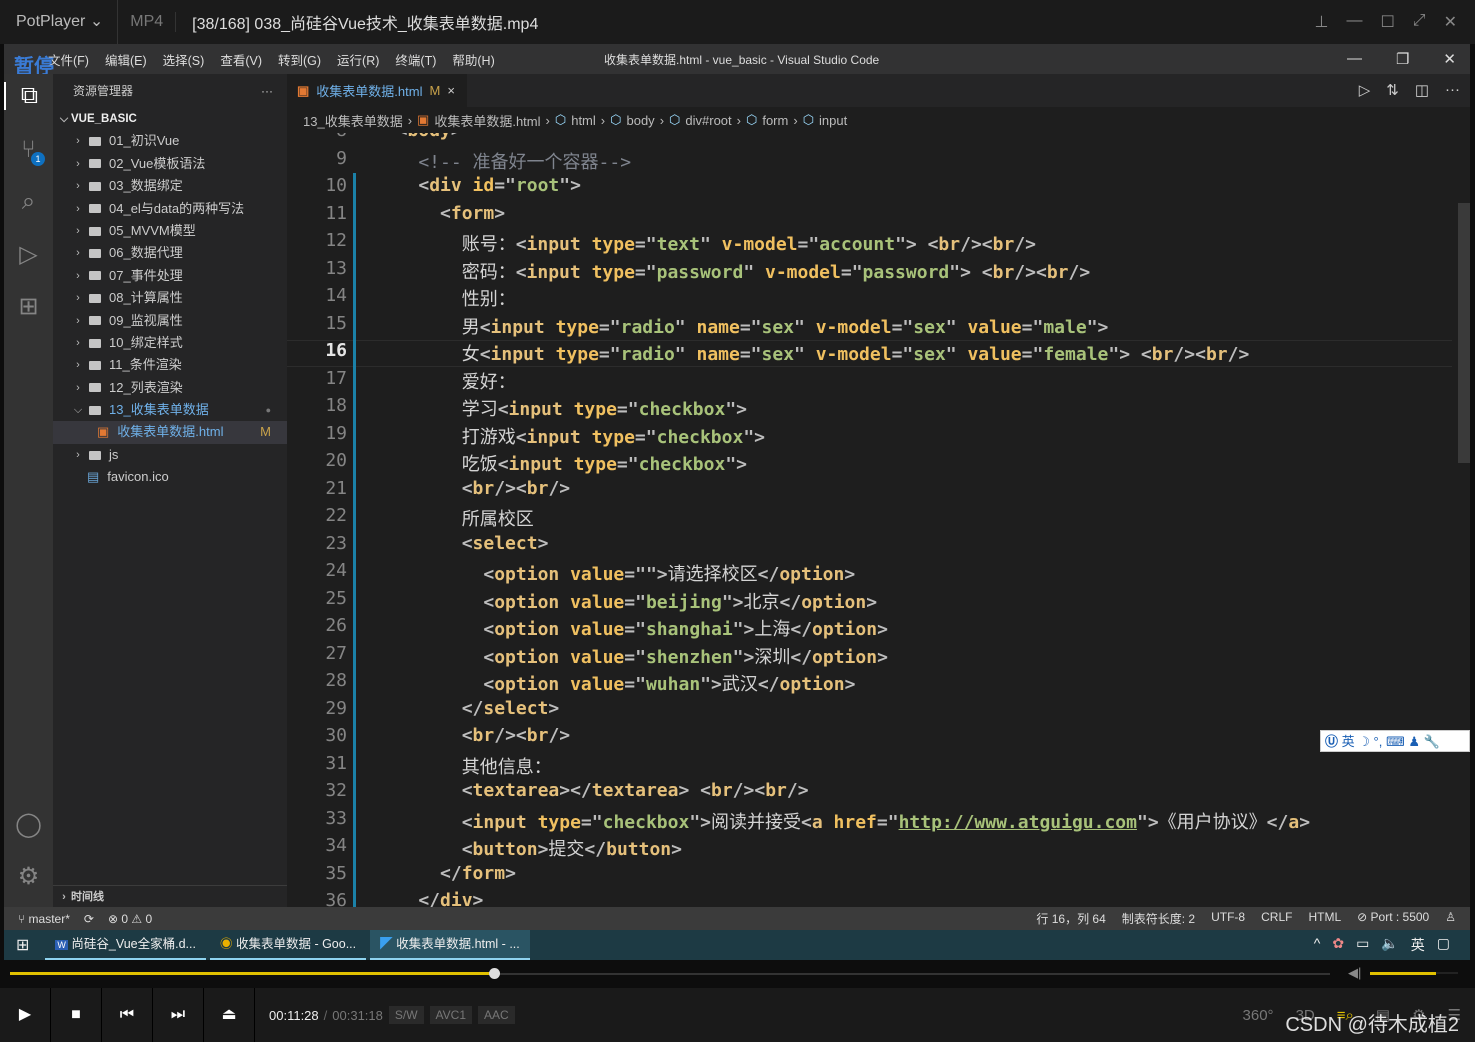  What do you see at coordinates (76, 1015) in the screenshot?
I see `stop-button: ■` at bounding box center [76, 1015].